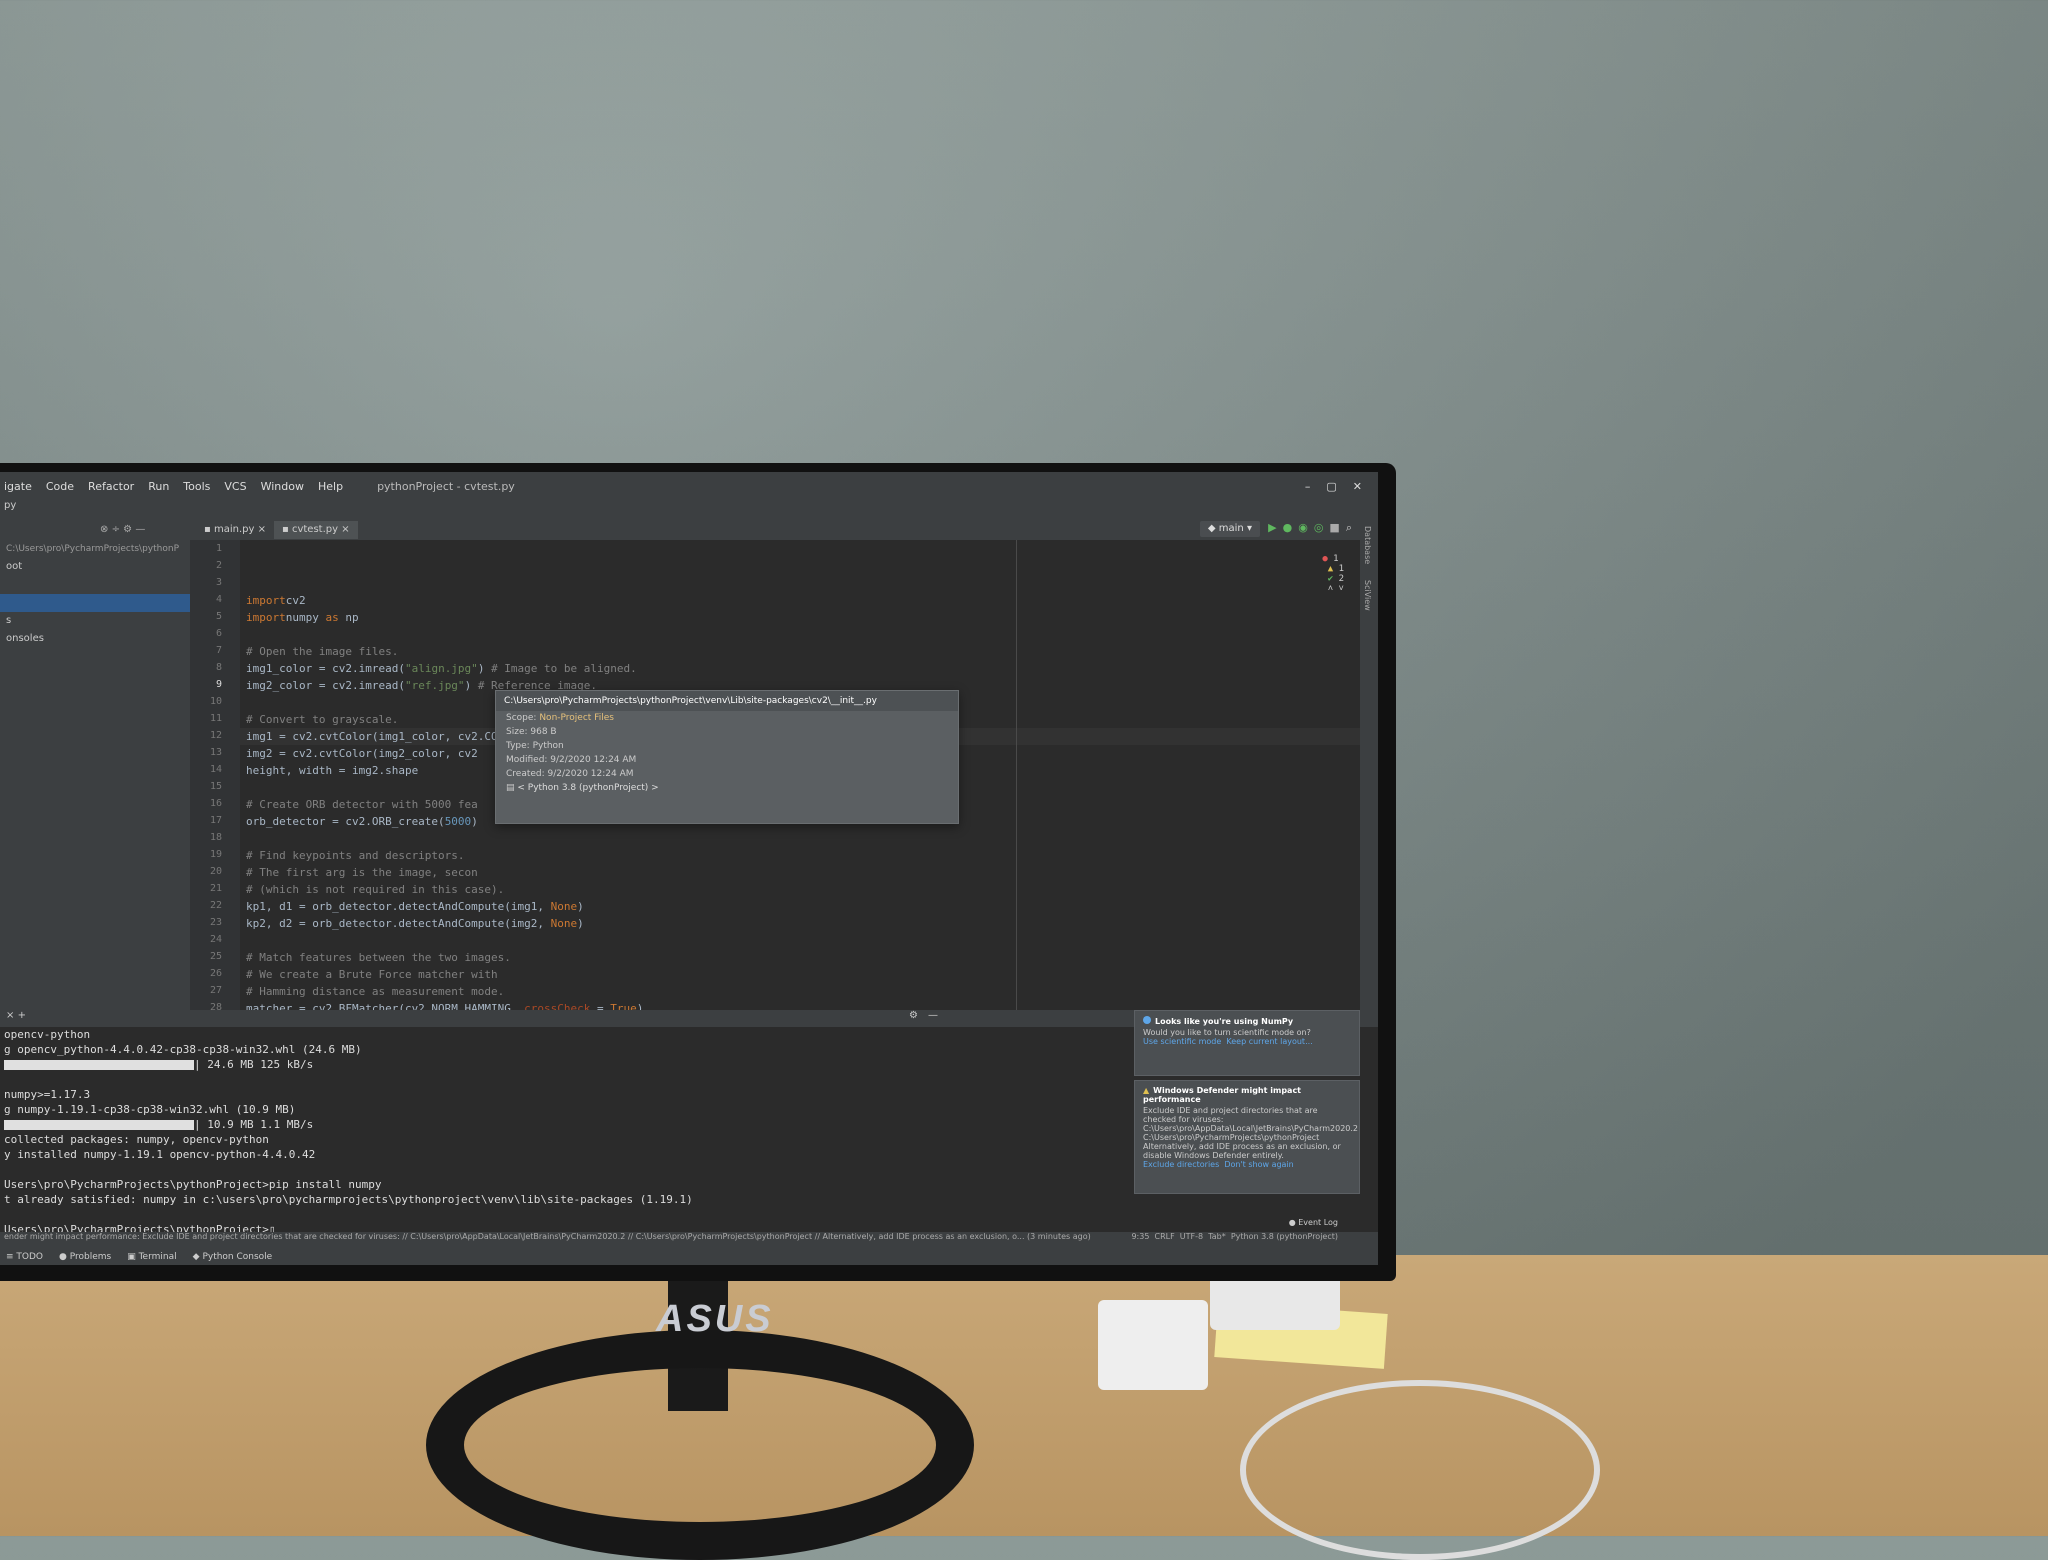 This screenshot has height=1560, width=2048. I want to click on database-tool-button: Database, so click(1367, 545).